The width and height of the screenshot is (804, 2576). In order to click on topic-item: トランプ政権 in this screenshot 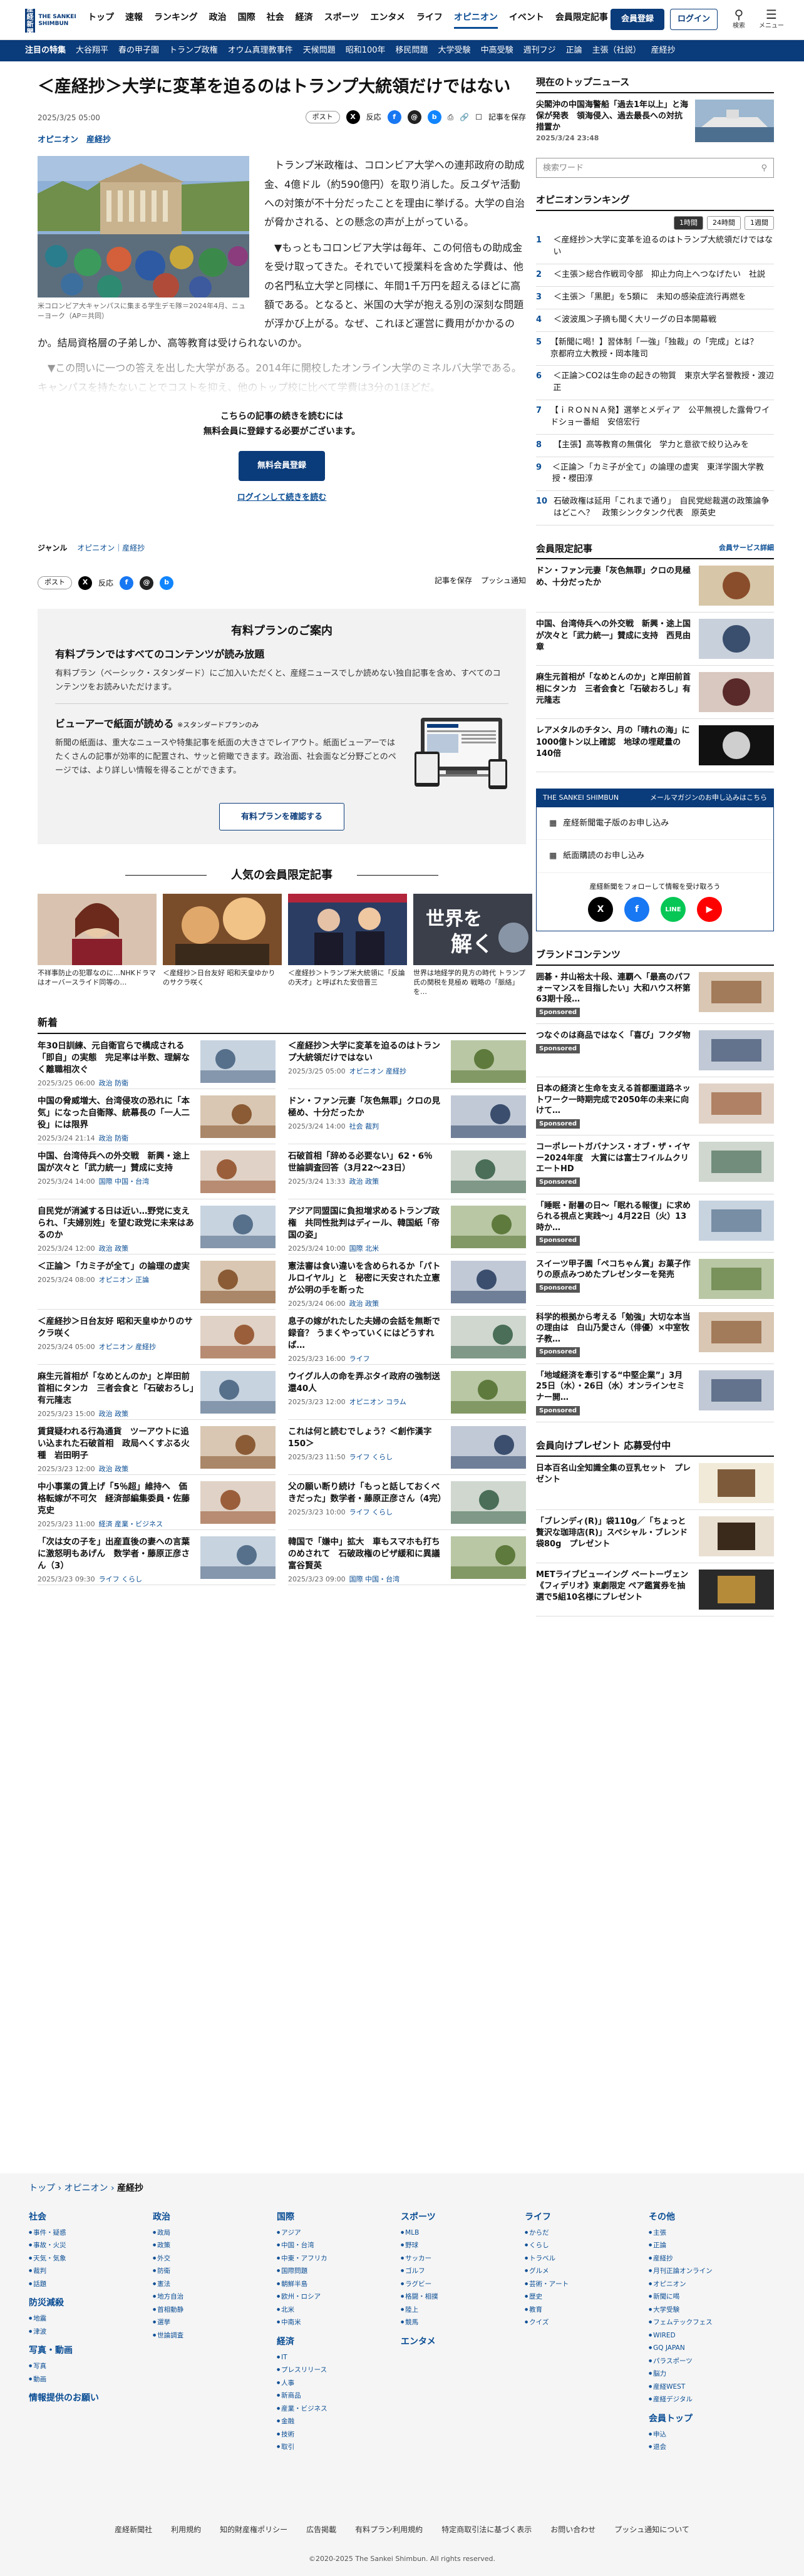, I will do `click(193, 50)`.